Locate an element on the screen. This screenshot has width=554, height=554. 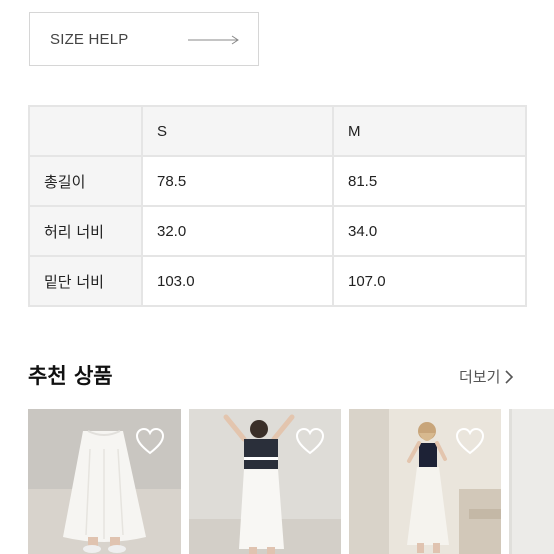
table-cell: 107.0 is located at coordinates (429, 281).